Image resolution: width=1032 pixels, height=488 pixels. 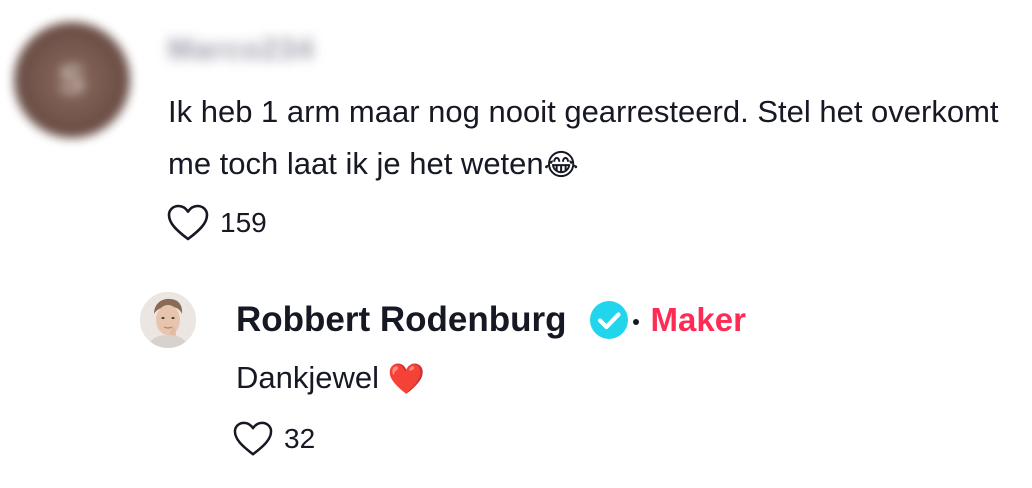 What do you see at coordinates (243, 222) in the screenshot?
I see `comment-like-count: 159` at bounding box center [243, 222].